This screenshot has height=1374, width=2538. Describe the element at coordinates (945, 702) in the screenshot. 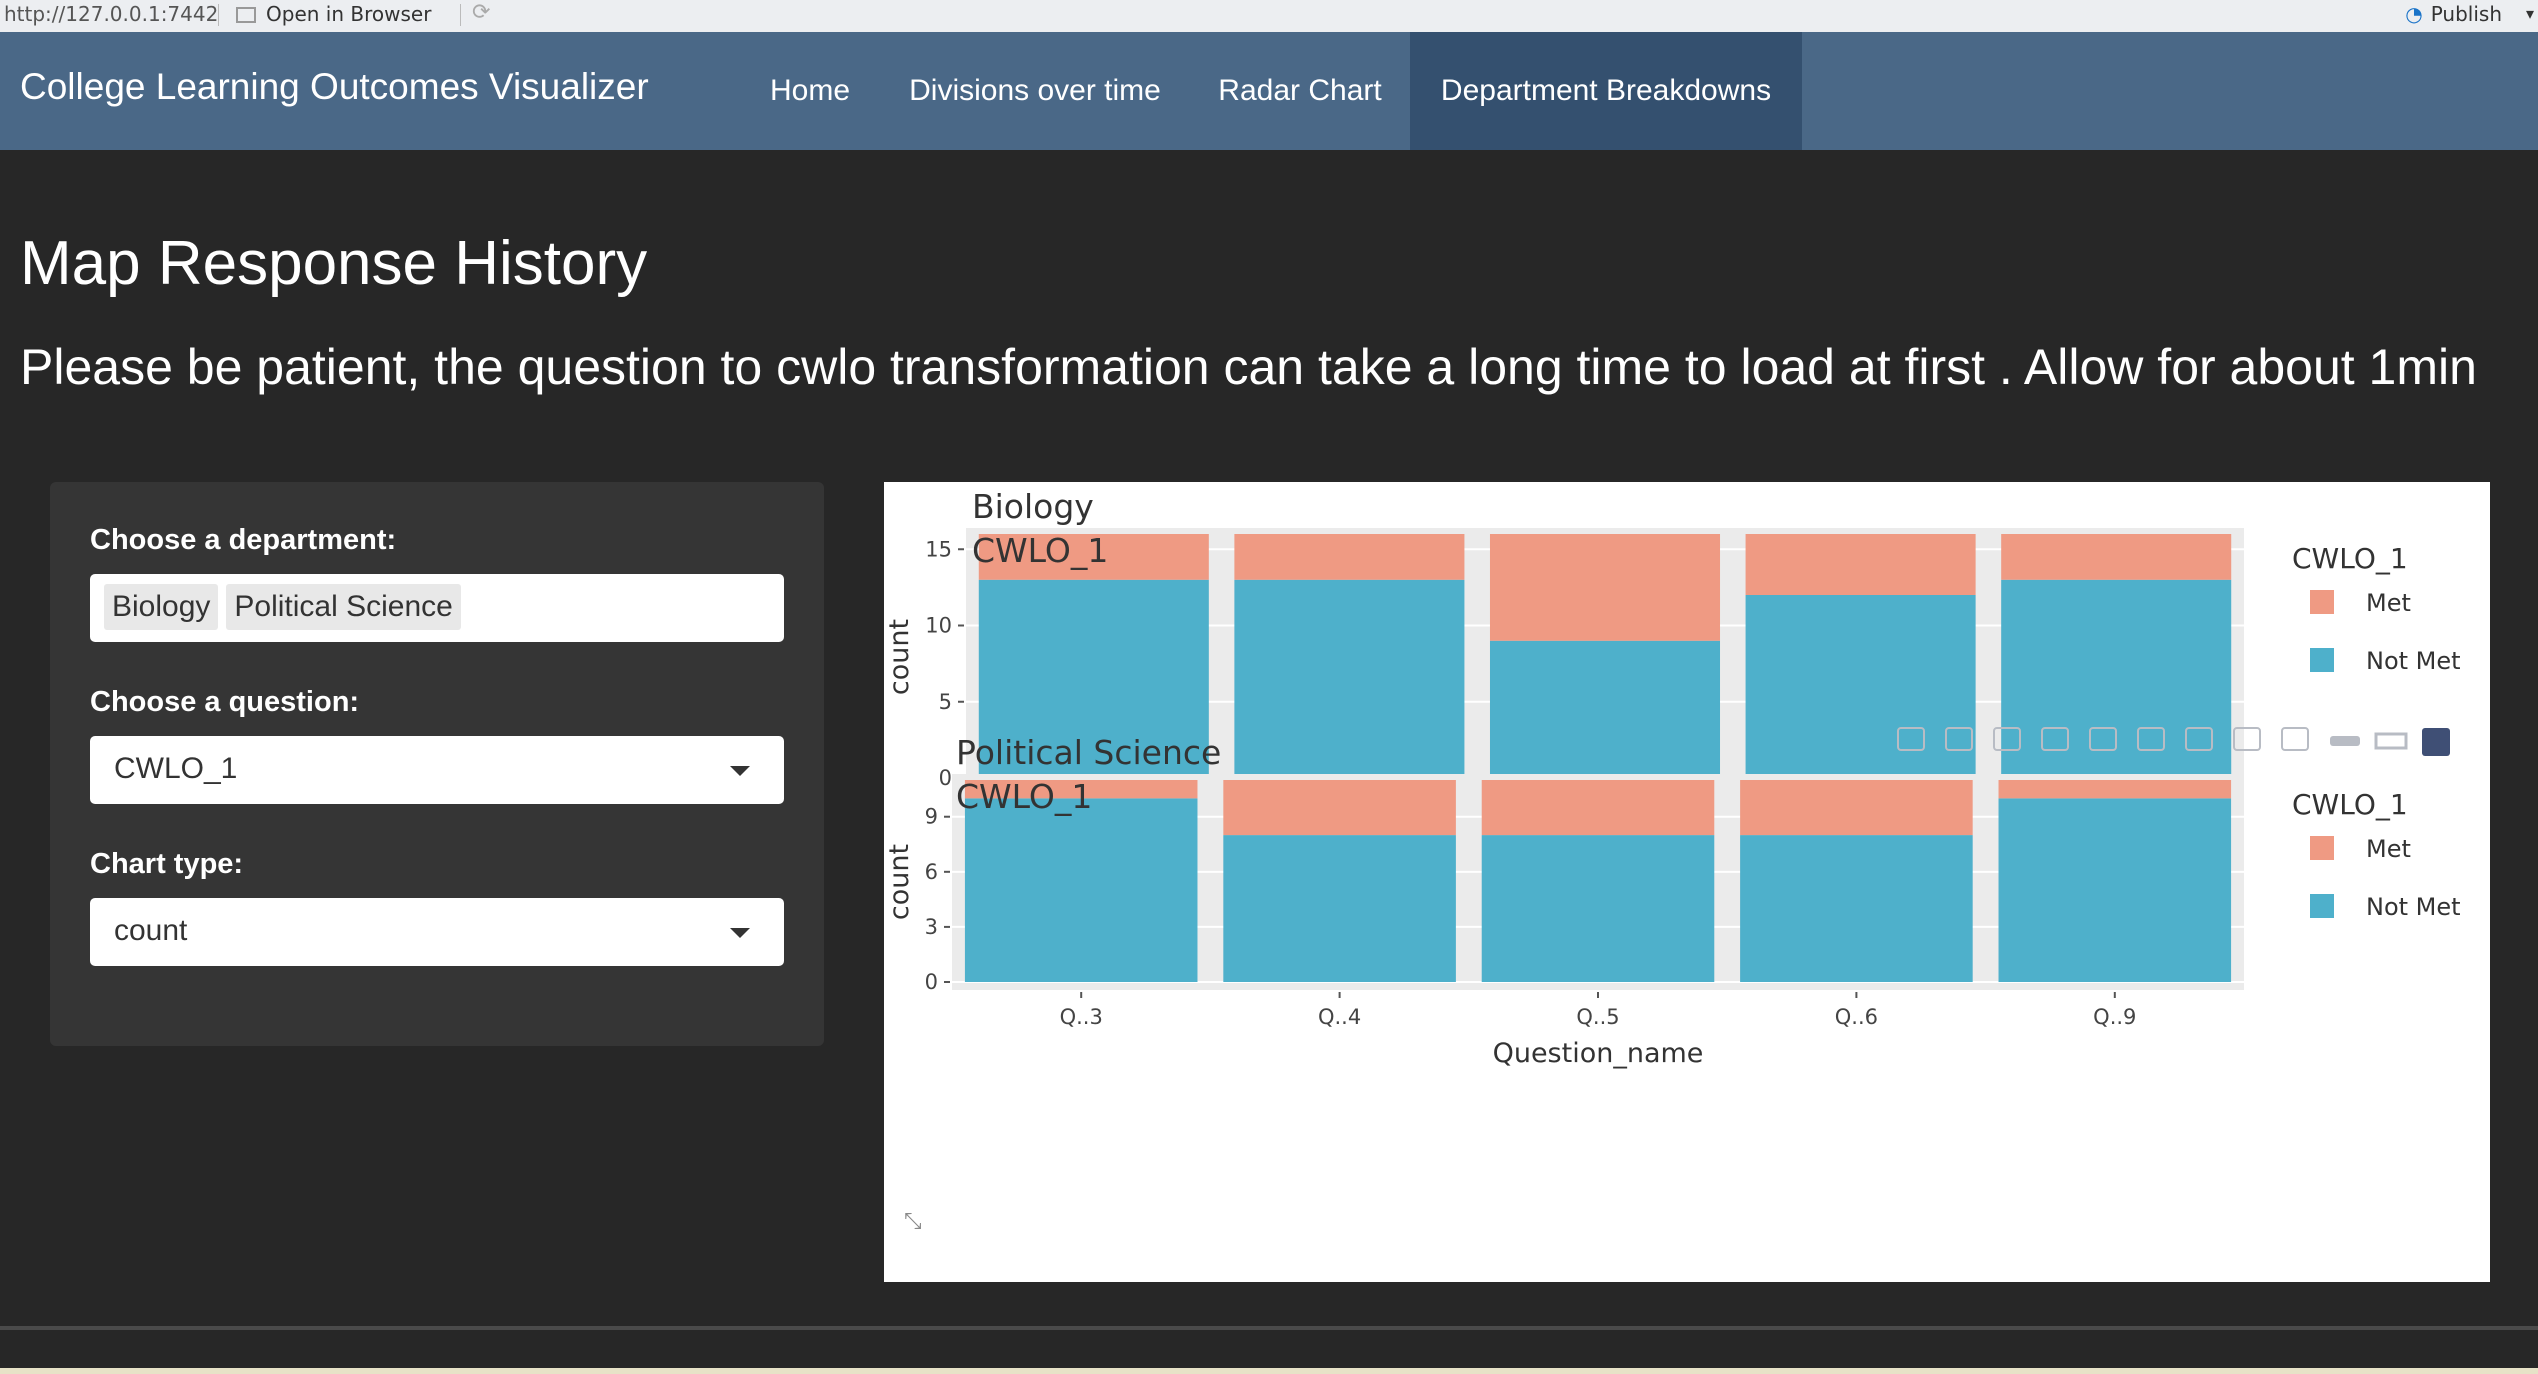

I see `y-tick-label: 5` at that location.